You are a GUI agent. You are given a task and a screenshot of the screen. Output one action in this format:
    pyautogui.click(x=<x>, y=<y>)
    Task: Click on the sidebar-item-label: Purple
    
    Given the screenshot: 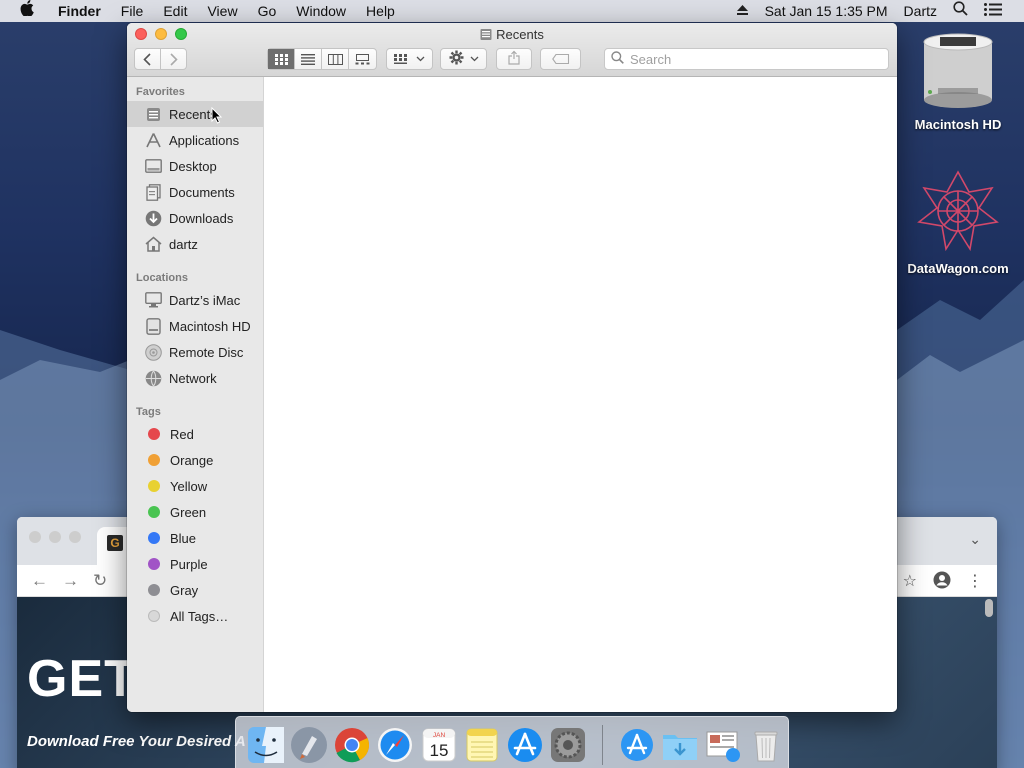 What is the action you would take?
    pyautogui.click(x=189, y=564)
    